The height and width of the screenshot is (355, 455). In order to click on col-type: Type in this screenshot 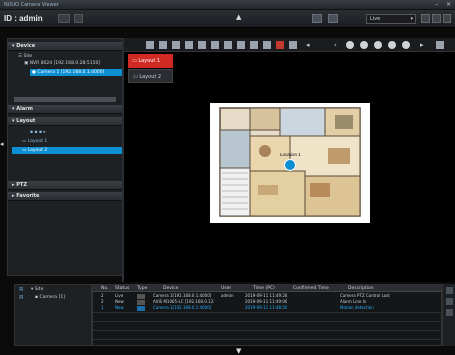, I will do `click(142, 288)`.